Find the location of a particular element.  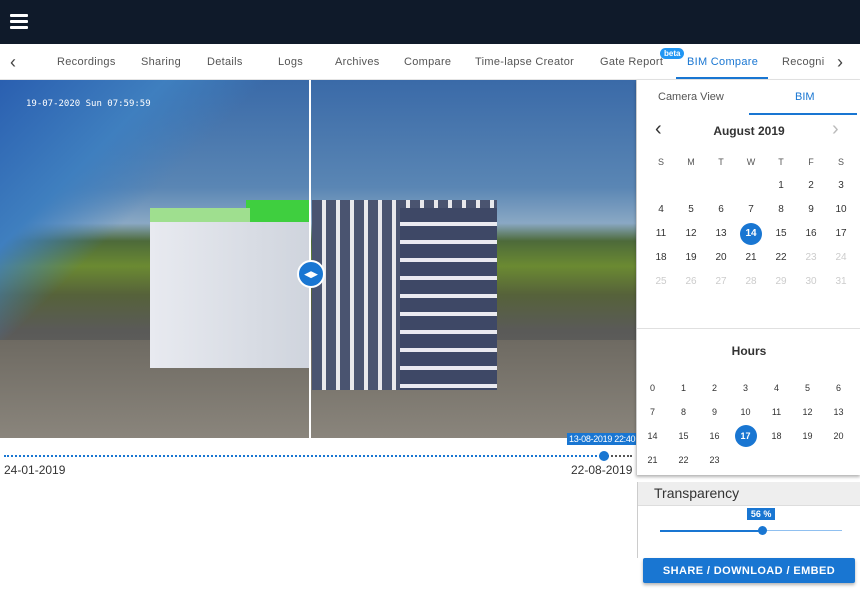

bim-model-overlay is located at coordinates (230, 284).